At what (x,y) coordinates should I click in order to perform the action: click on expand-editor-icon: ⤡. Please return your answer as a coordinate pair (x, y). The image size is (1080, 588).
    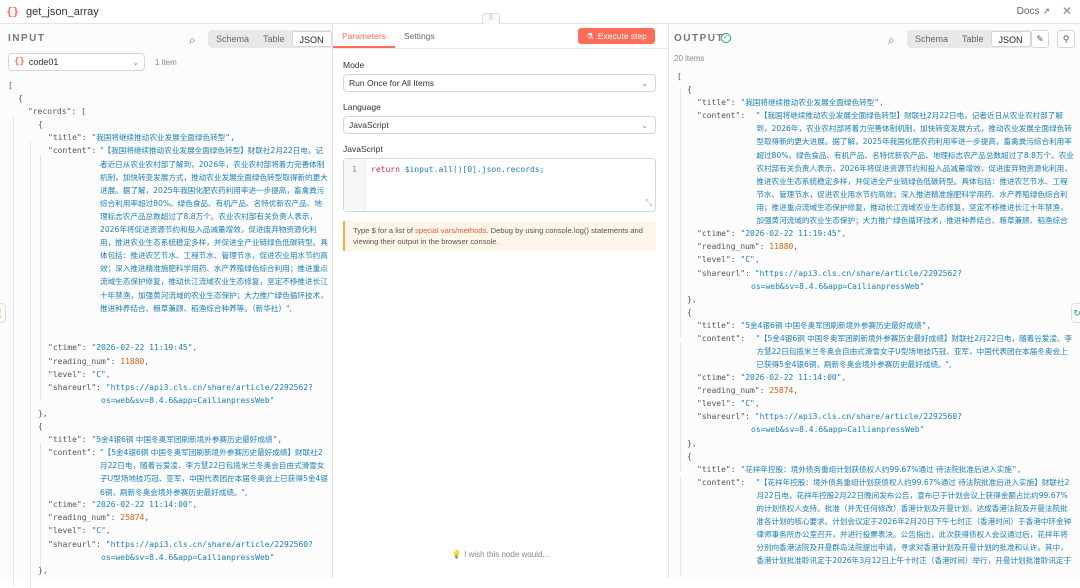
    Looking at the image, I should click on (649, 203).